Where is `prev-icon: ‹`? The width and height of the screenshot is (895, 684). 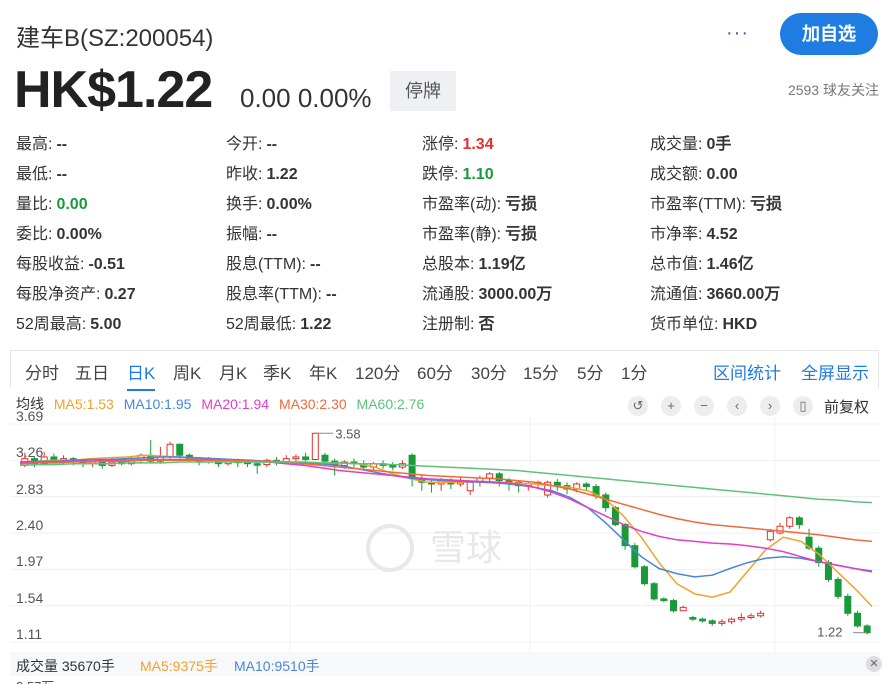 prev-icon: ‹ is located at coordinates (737, 406).